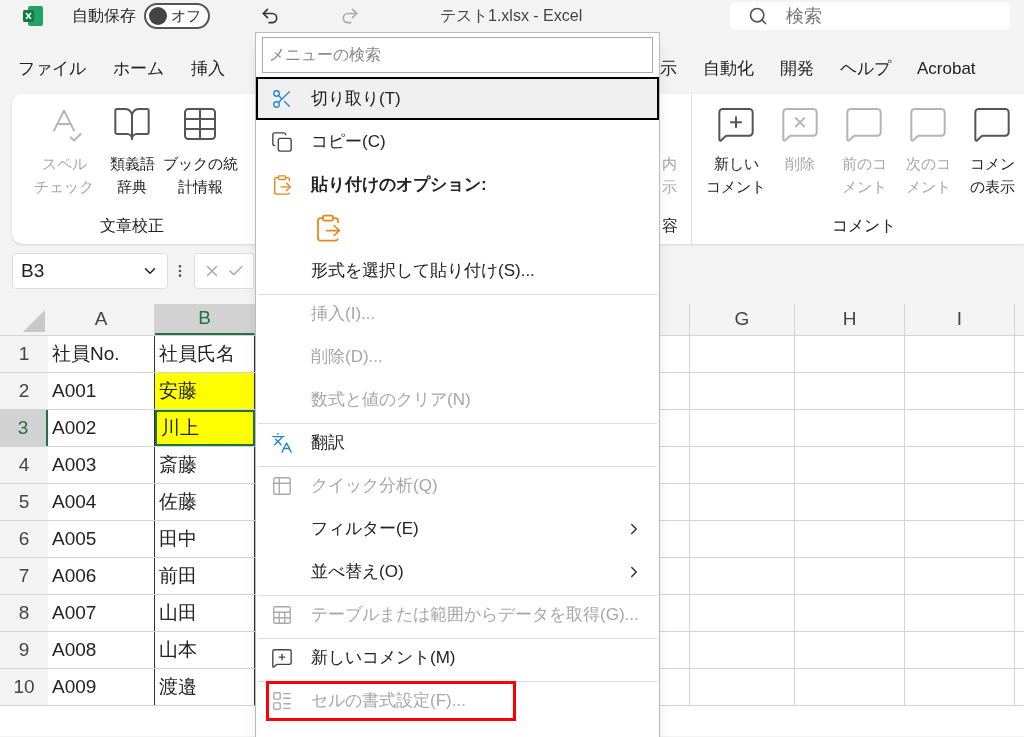 The height and width of the screenshot is (737, 1024). Describe the element at coordinates (34, 321) in the screenshot. I see `triangle-icon` at that location.